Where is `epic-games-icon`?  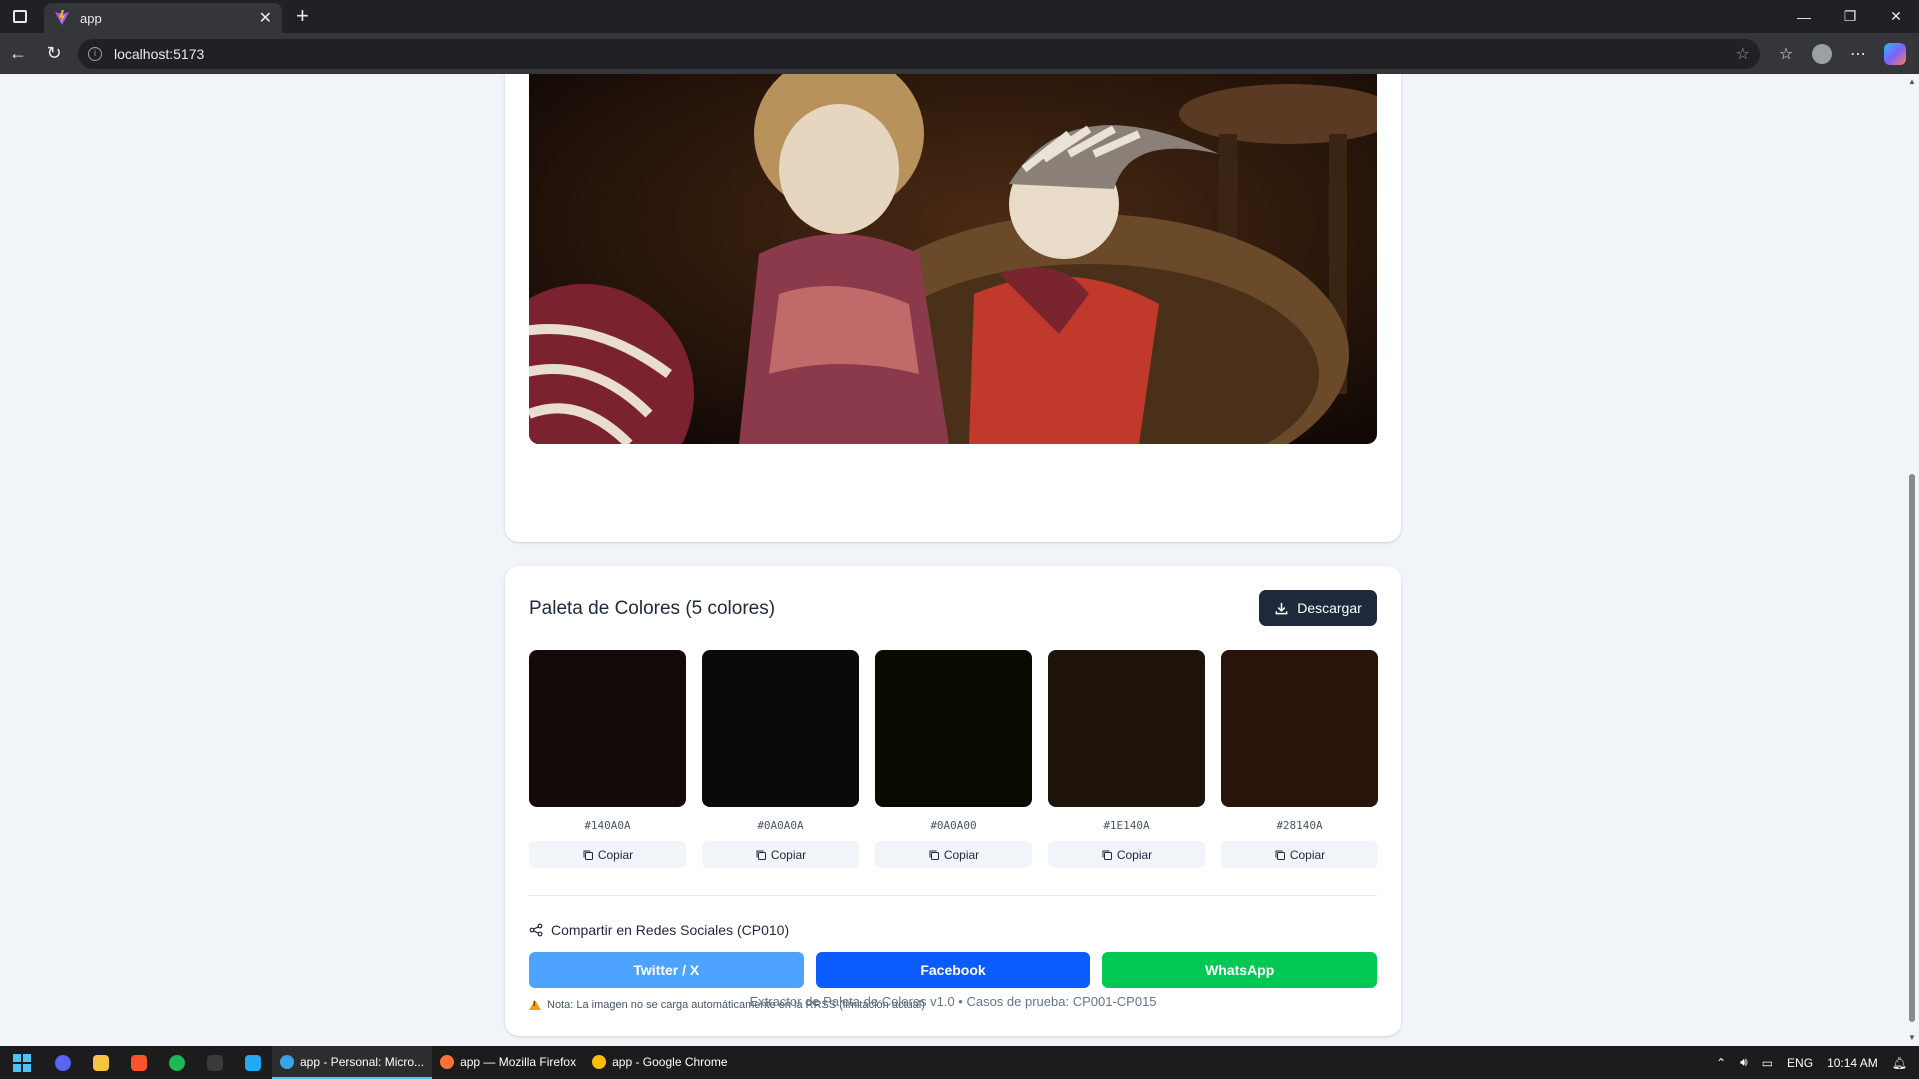
epic-games-icon is located at coordinates (215, 1062).